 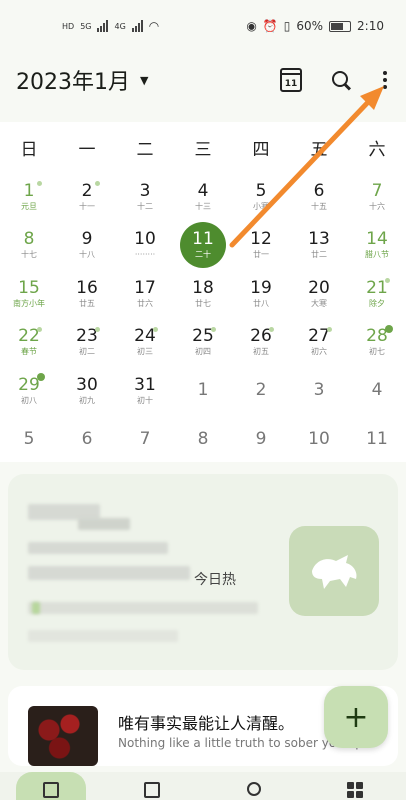 I want to click on day-cell: 2, so click(x=261, y=390).